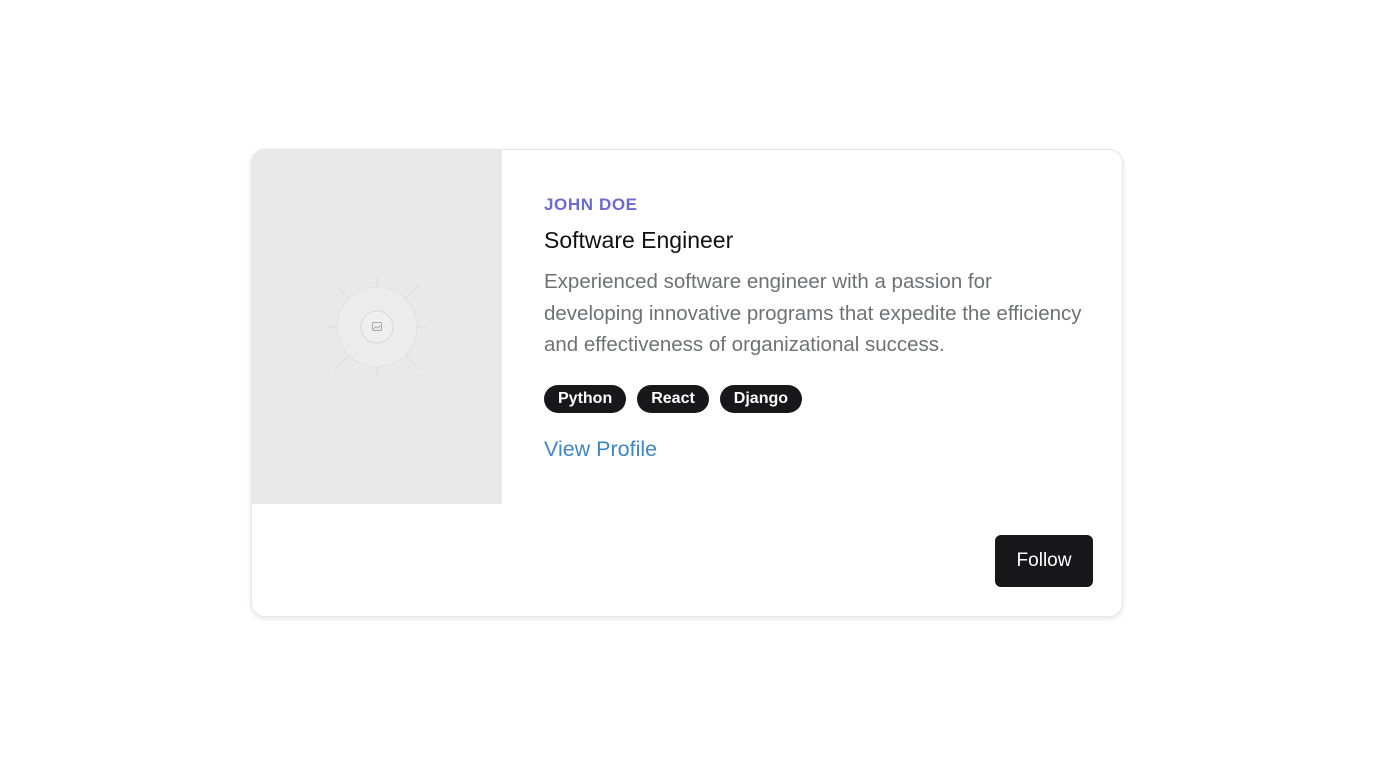 Image resolution: width=1376 pixels, height=768 pixels. What do you see at coordinates (673, 398) in the screenshot?
I see `skill-tag-react: React` at bounding box center [673, 398].